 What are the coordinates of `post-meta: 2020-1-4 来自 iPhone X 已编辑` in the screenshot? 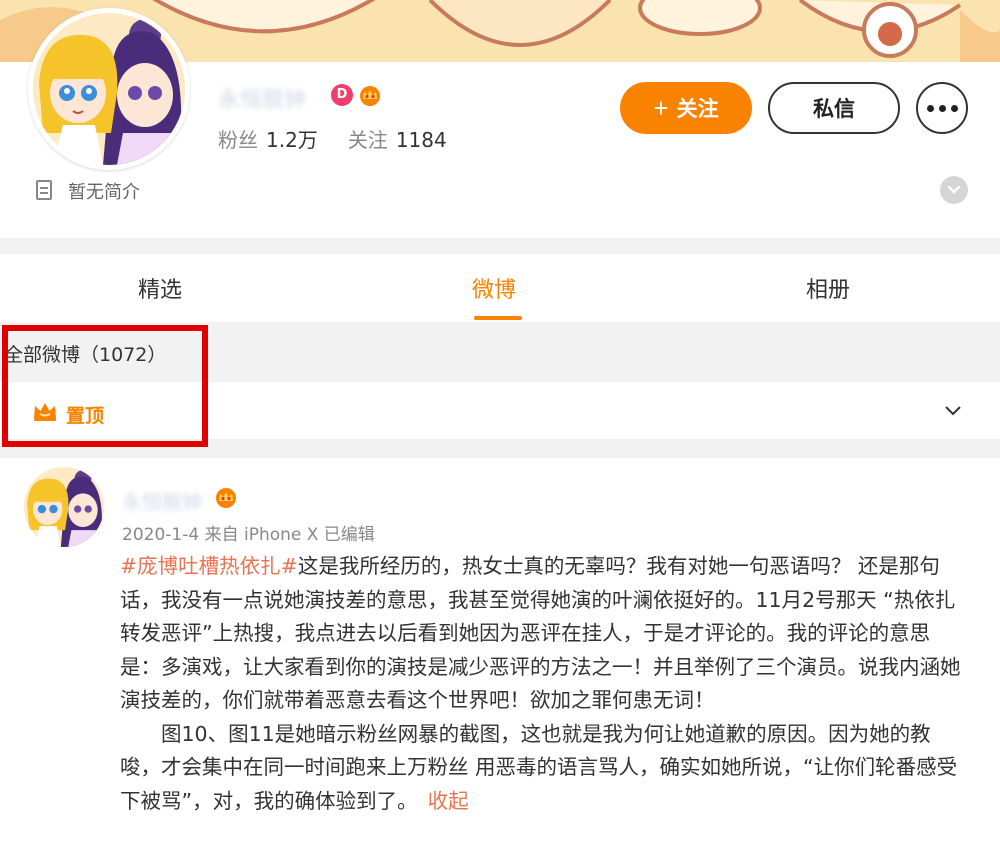 It's located at (248, 535).